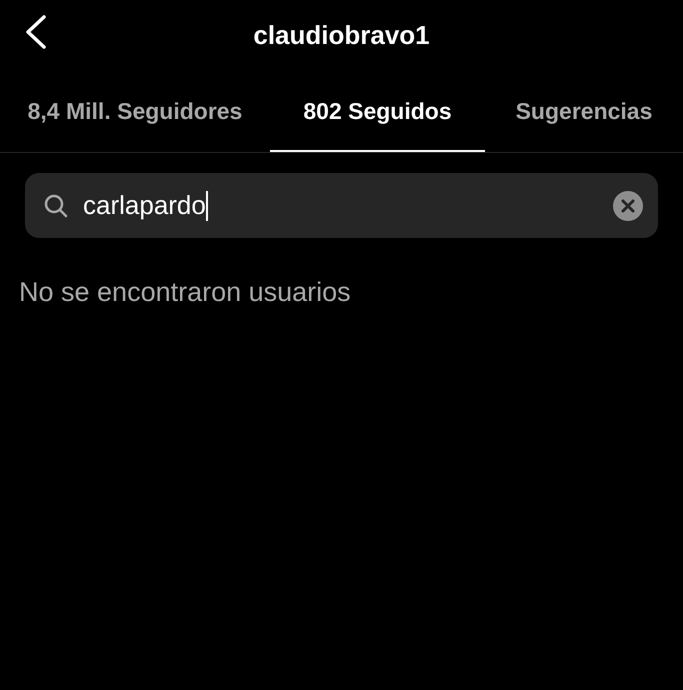 Image resolution: width=683 pixels, height=690 pixels. I want to click on empty-message: No se encontraron usuarios, so click(185, 292).